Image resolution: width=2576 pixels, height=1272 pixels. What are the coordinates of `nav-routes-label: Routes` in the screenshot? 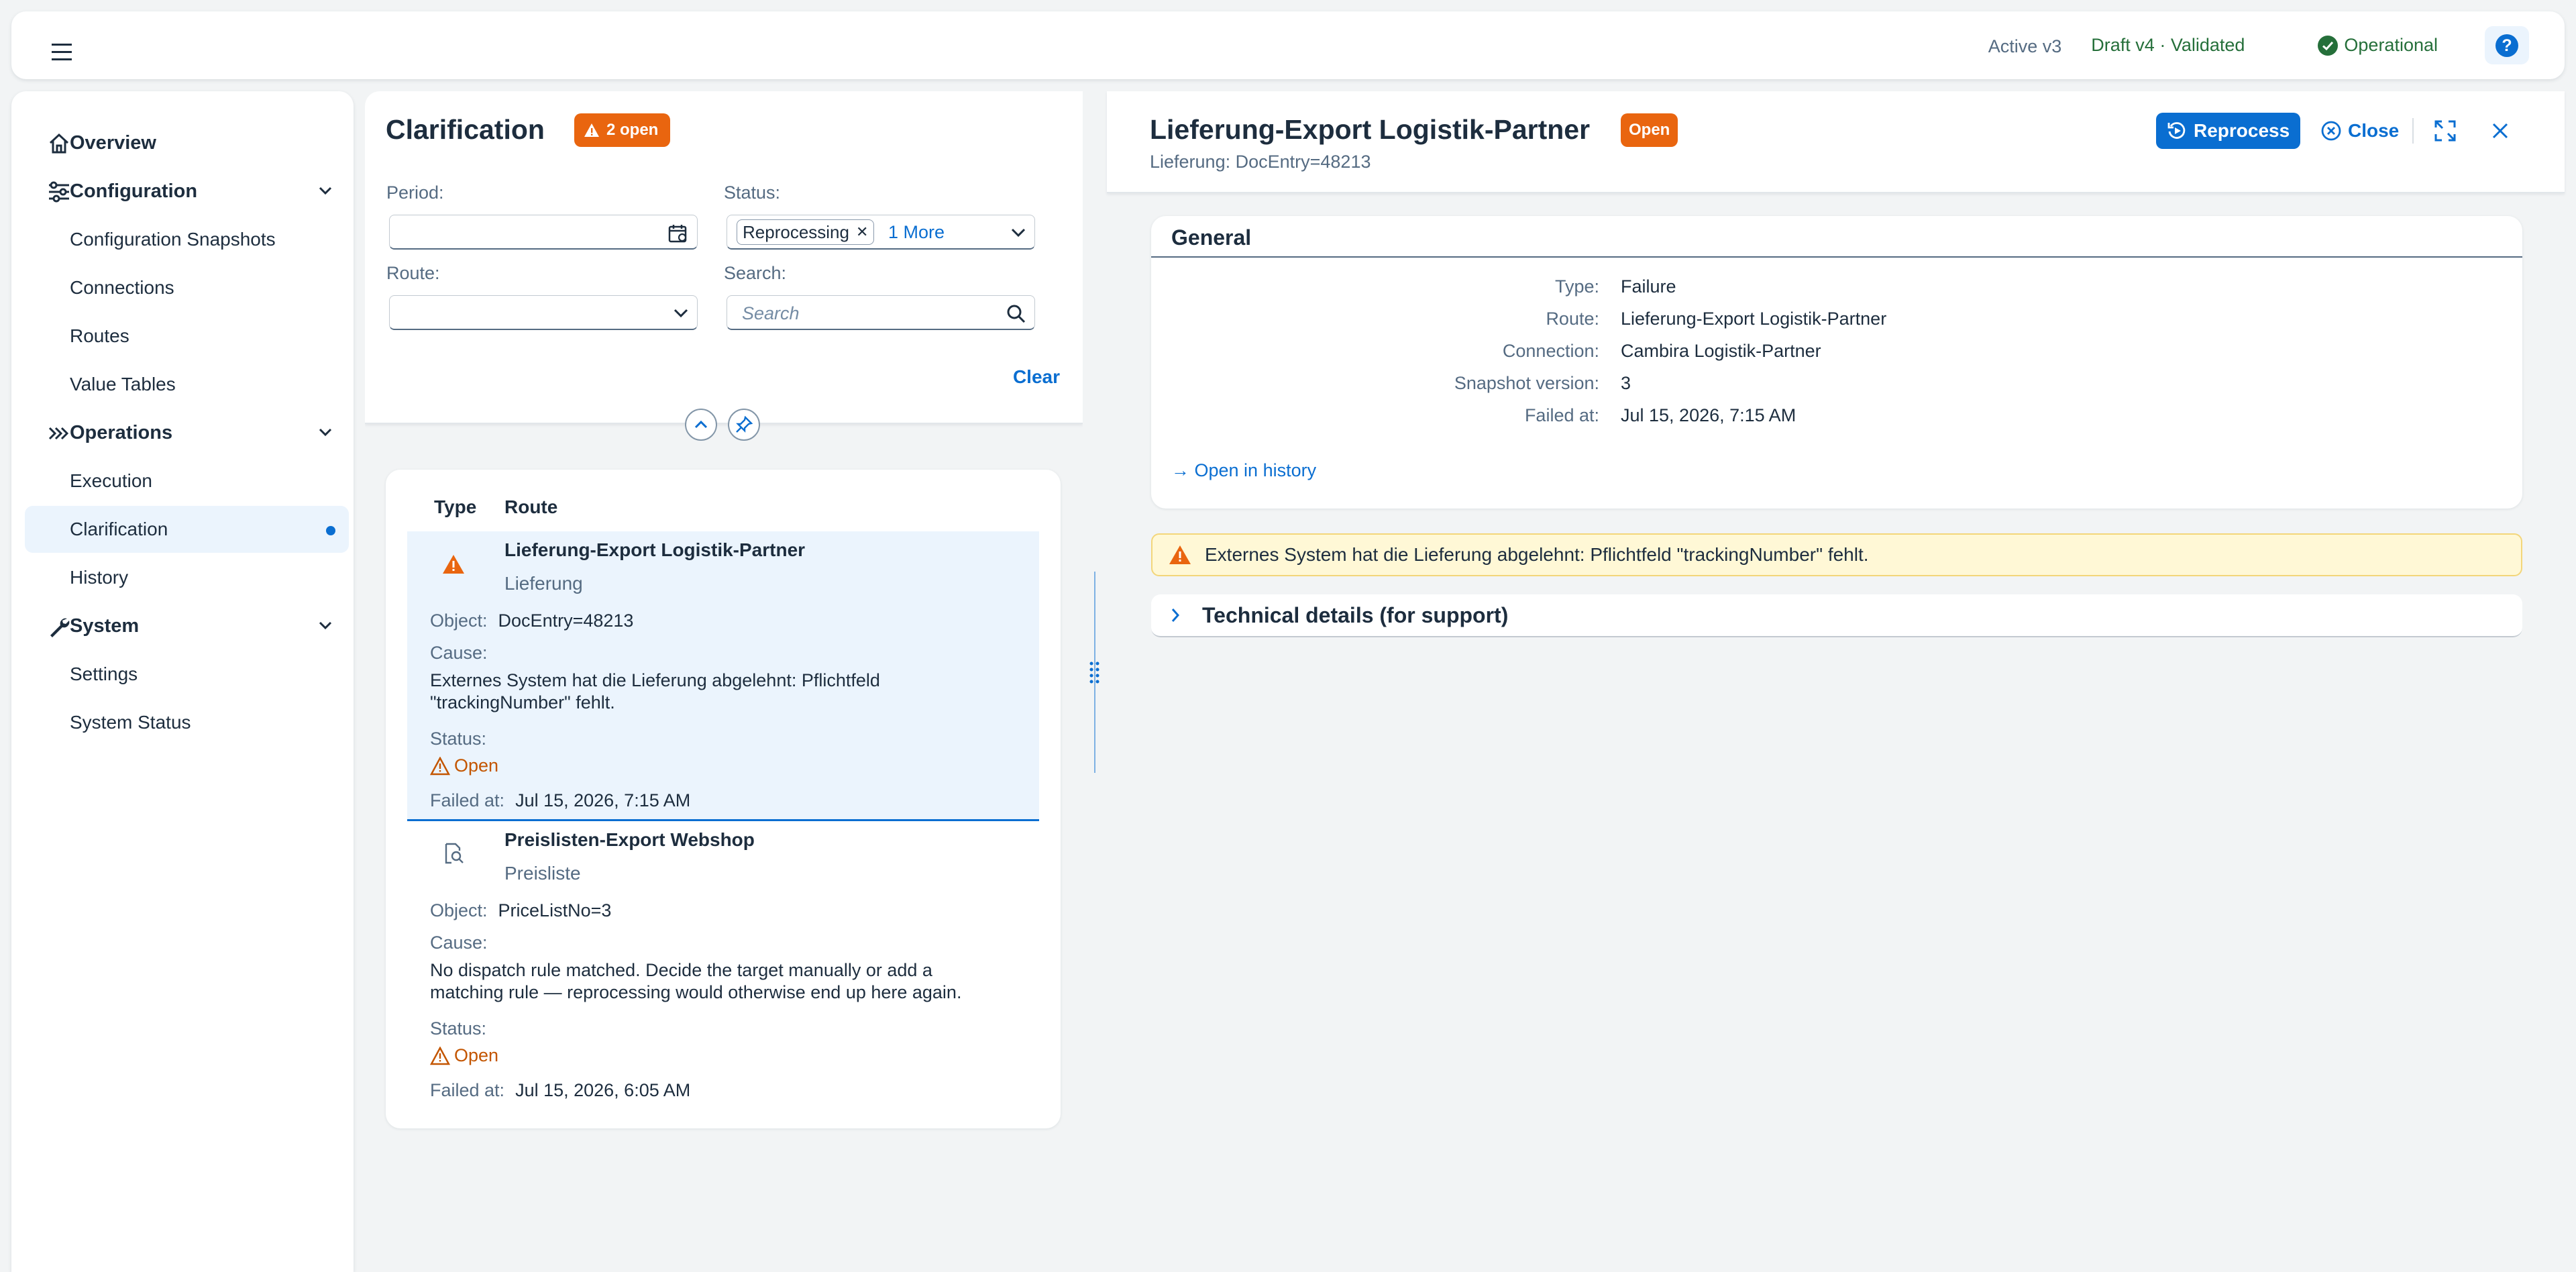 It's located at (99, 335).